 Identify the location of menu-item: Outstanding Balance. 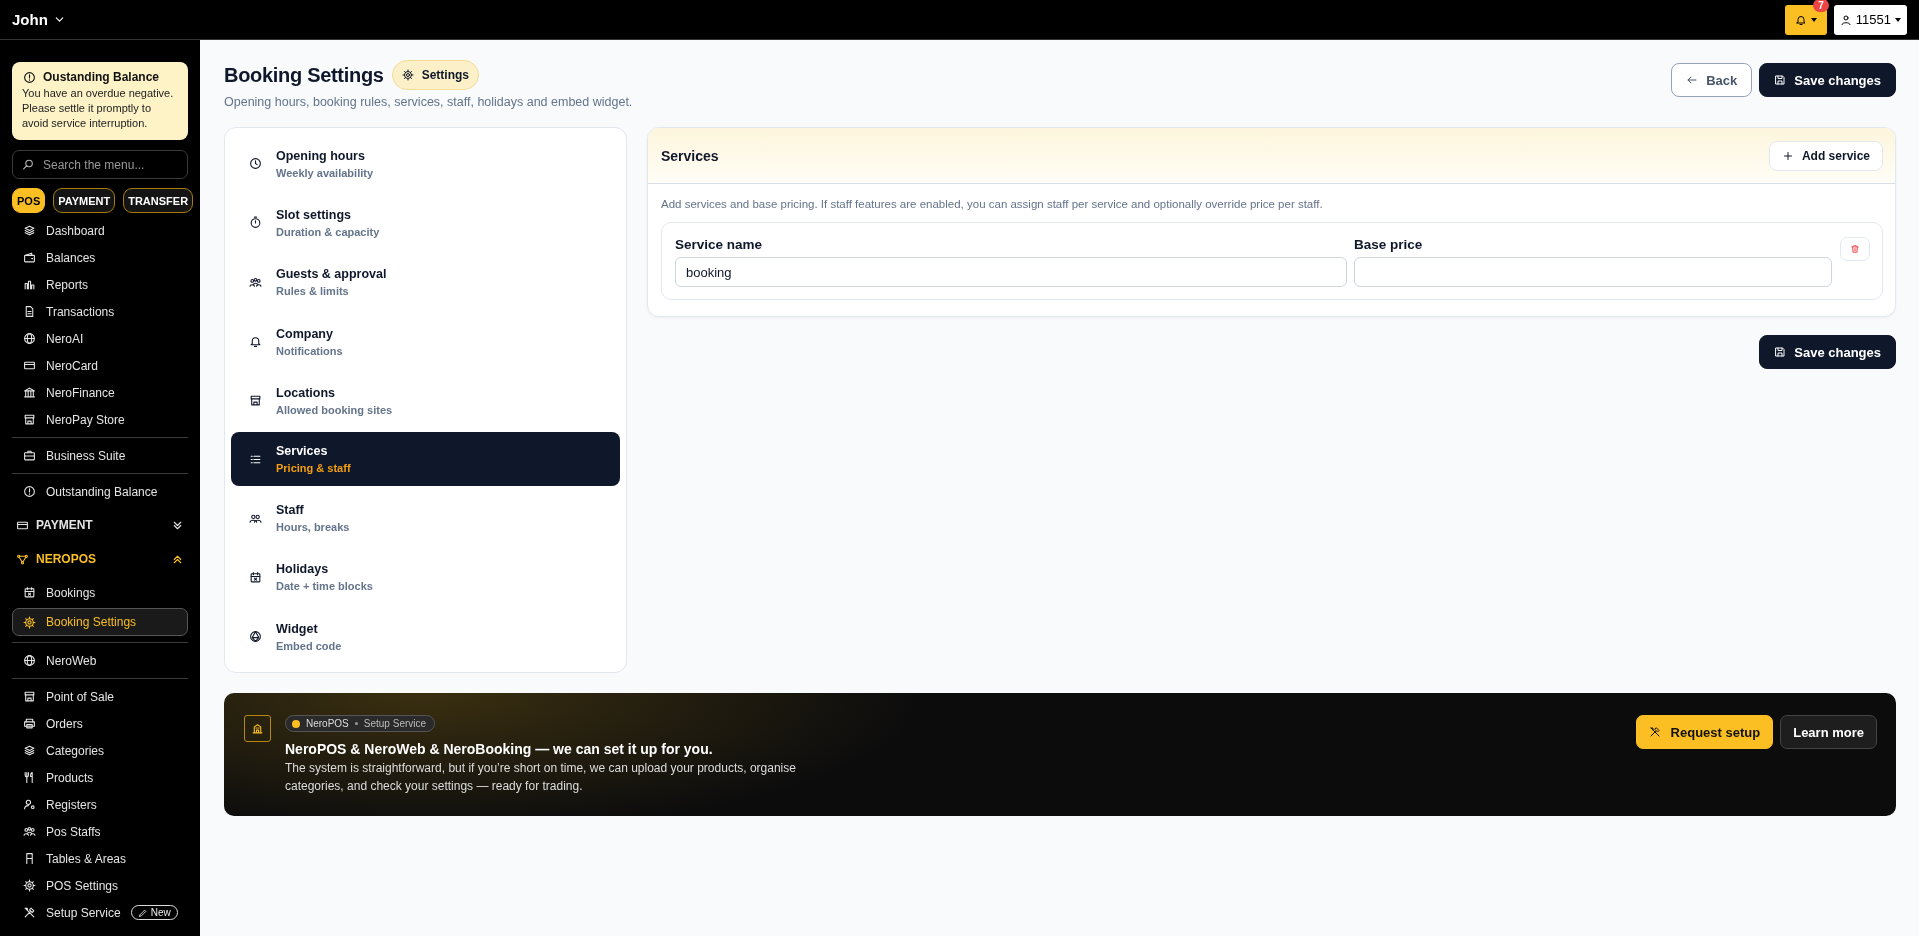
(100, 491).